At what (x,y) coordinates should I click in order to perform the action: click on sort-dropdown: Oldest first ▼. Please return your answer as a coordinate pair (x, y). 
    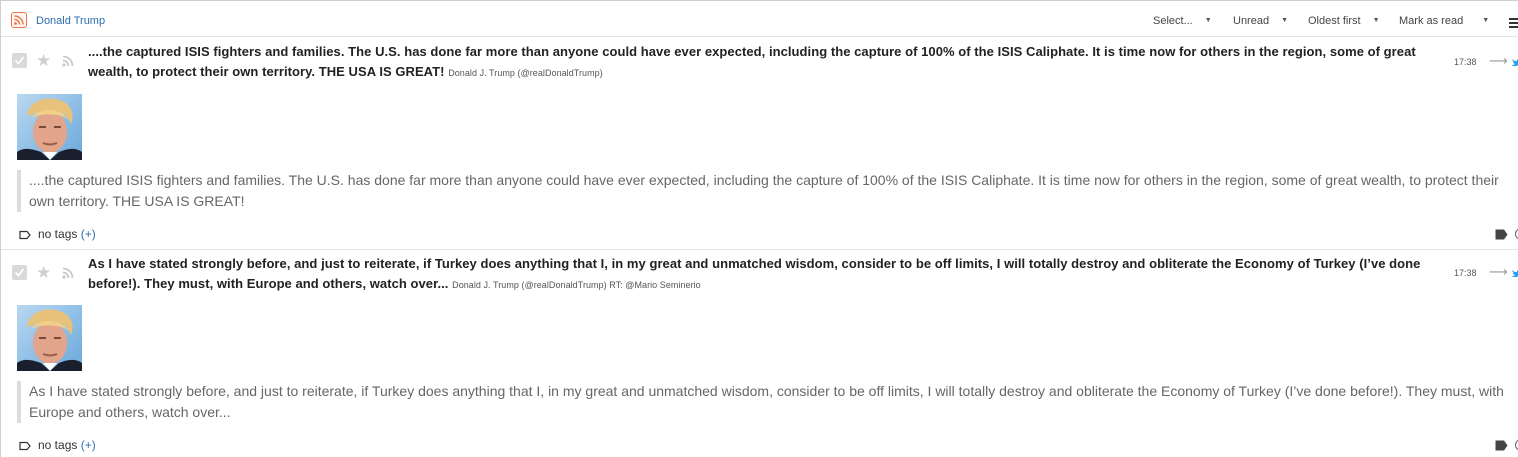
    Looking at the image, I should click on (1344, 21).